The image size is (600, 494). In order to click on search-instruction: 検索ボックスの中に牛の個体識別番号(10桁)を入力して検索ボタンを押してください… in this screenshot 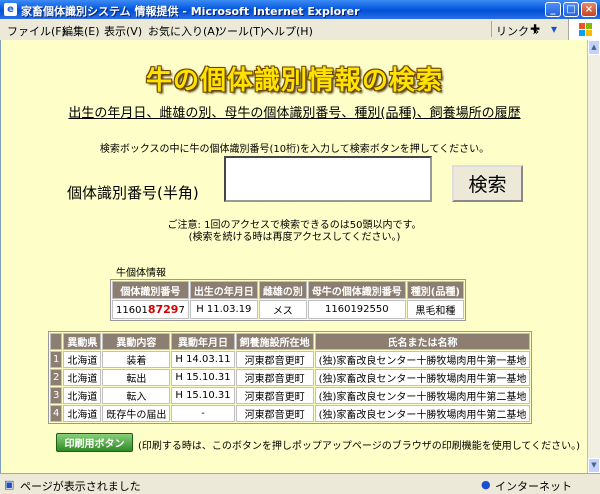, I will do `click(294, 149)`.